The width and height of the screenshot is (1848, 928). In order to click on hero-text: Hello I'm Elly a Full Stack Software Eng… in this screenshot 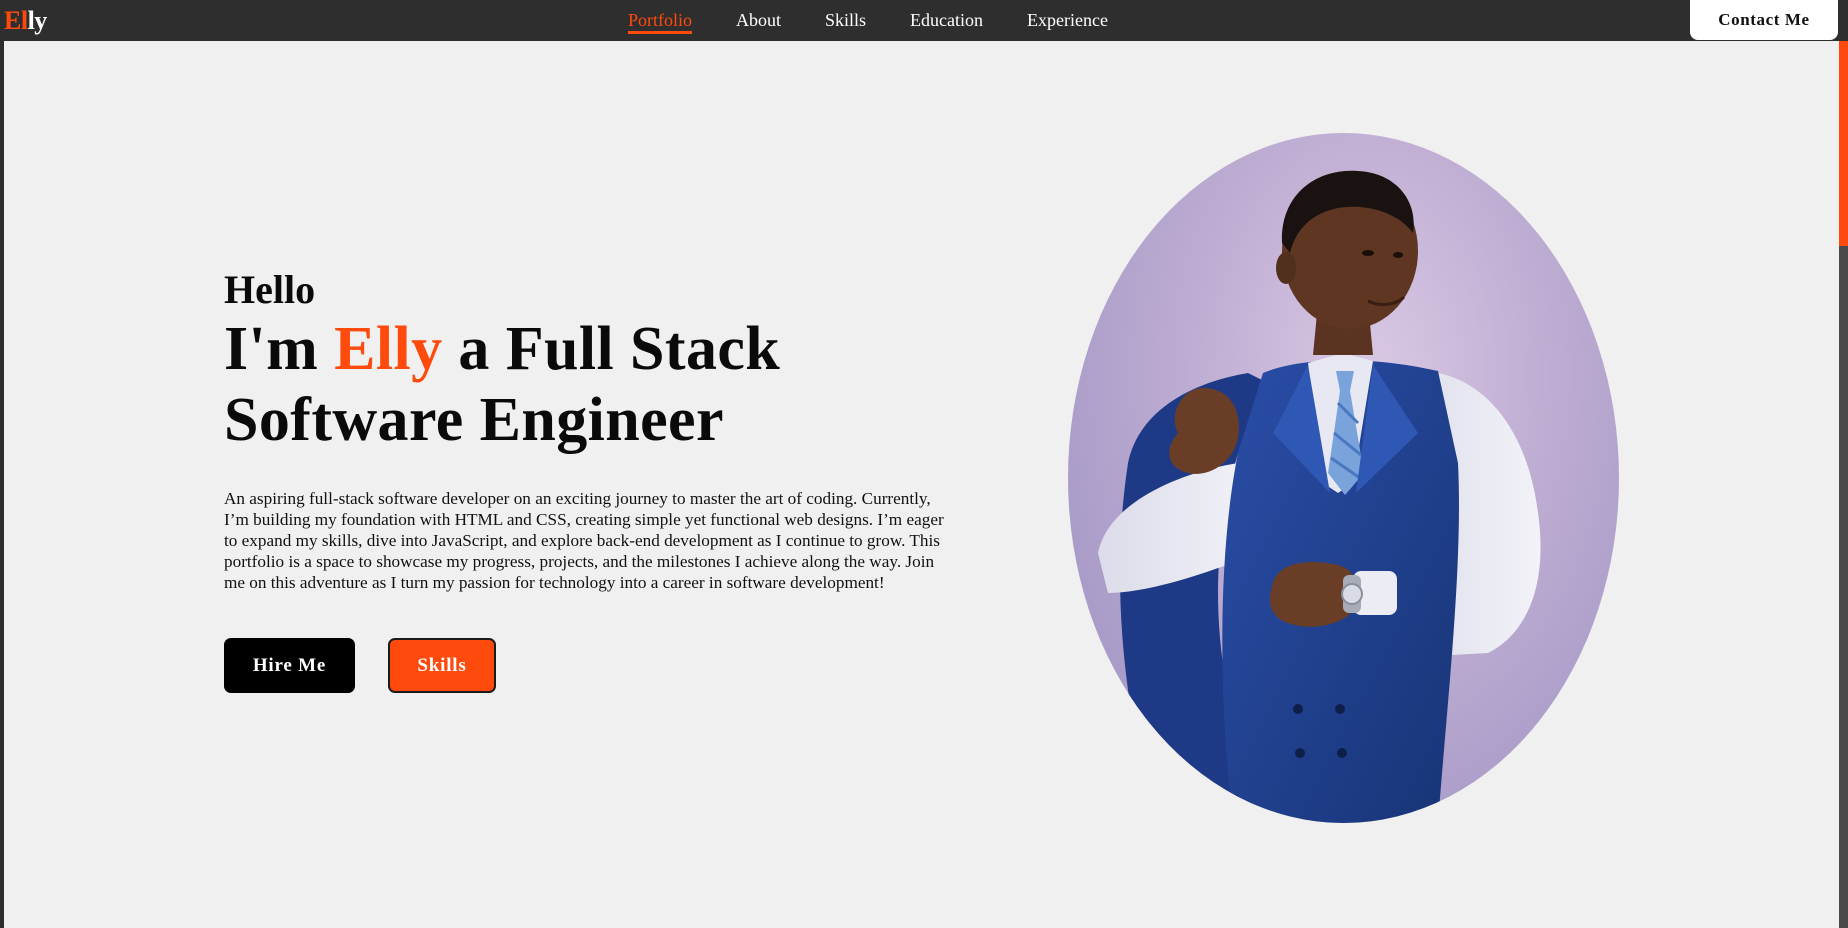, I will do `click(594, 438)`.